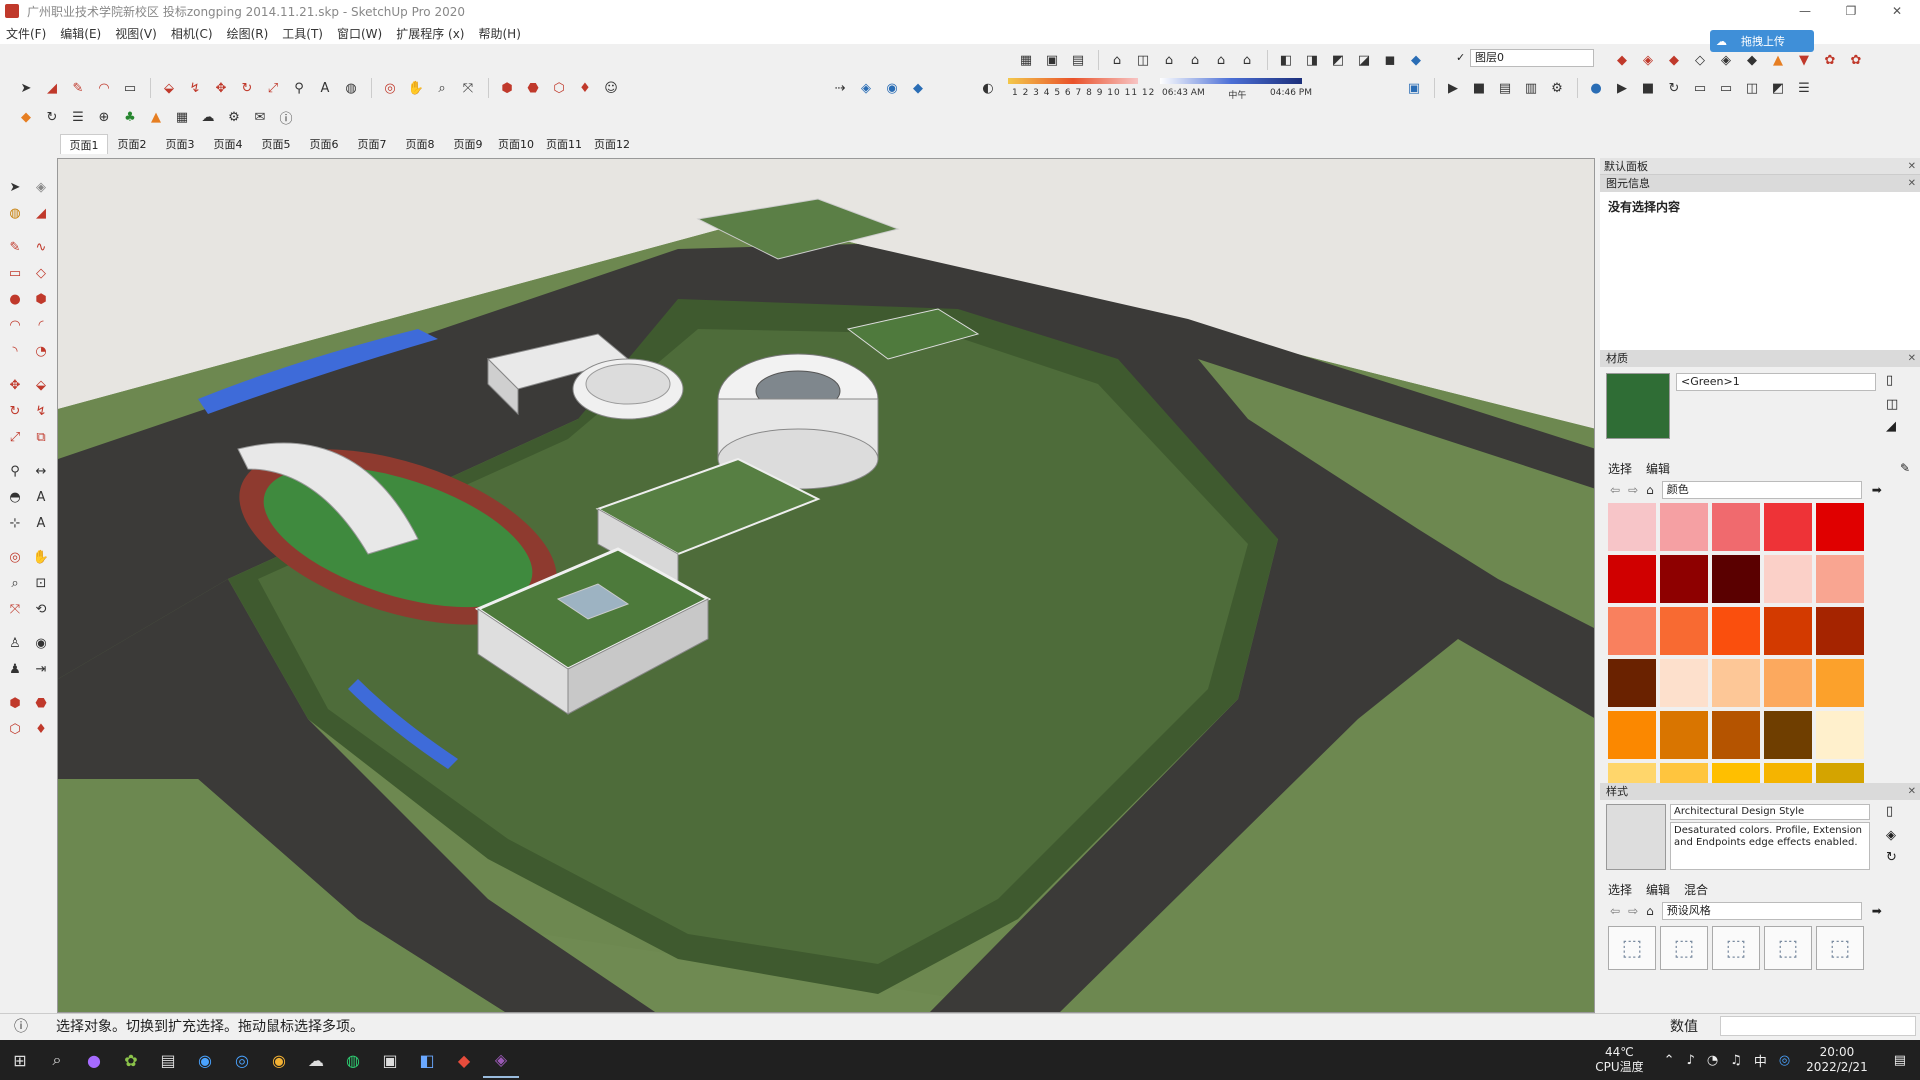 The width and height of the screenshot is (1920, 1080). Describe the element at coordinates (41, 385) in the screenshot. I see `push-pull-tool-icon: ⬙` at that location.